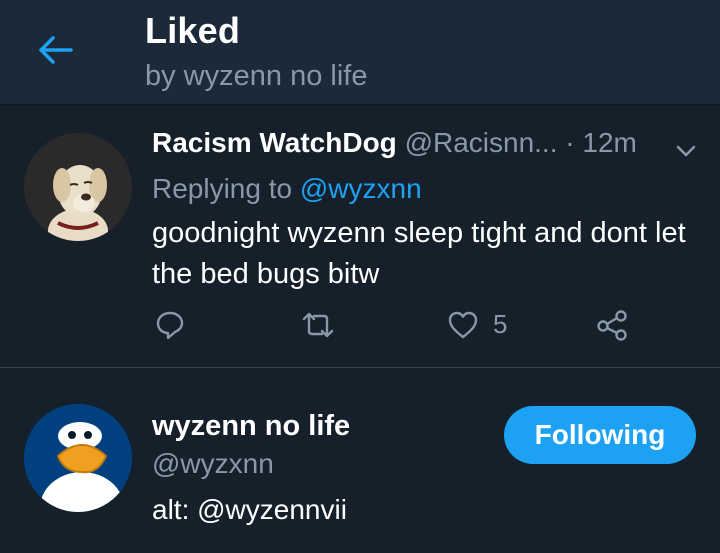 This screenshot has width=720, height=553. I want to click on dog-avatar-image, so click(78, 187).